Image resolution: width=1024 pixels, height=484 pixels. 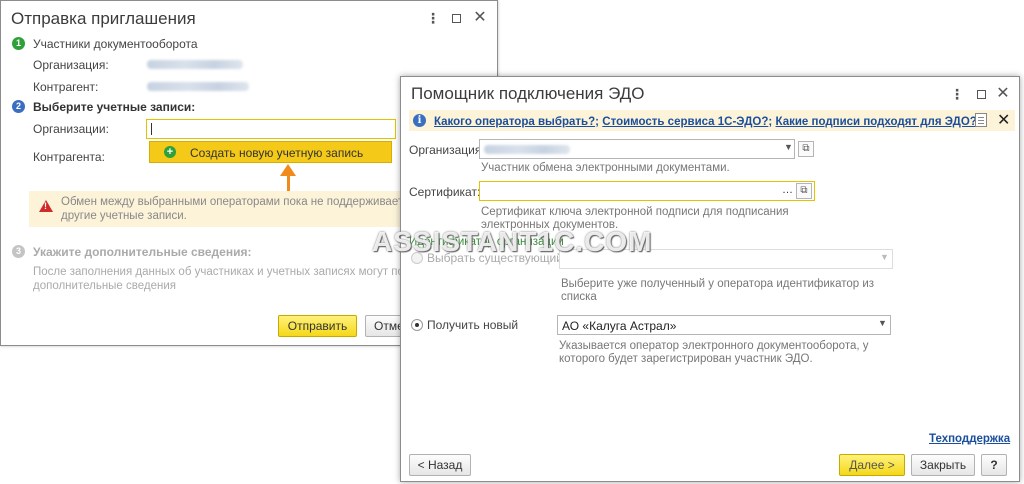 What do you see at coordinates (249, 18) in the screenshot?
I see `invite-titlebar: Отправка приглашения ⋮ ✕` at bounding box center [249, 18].